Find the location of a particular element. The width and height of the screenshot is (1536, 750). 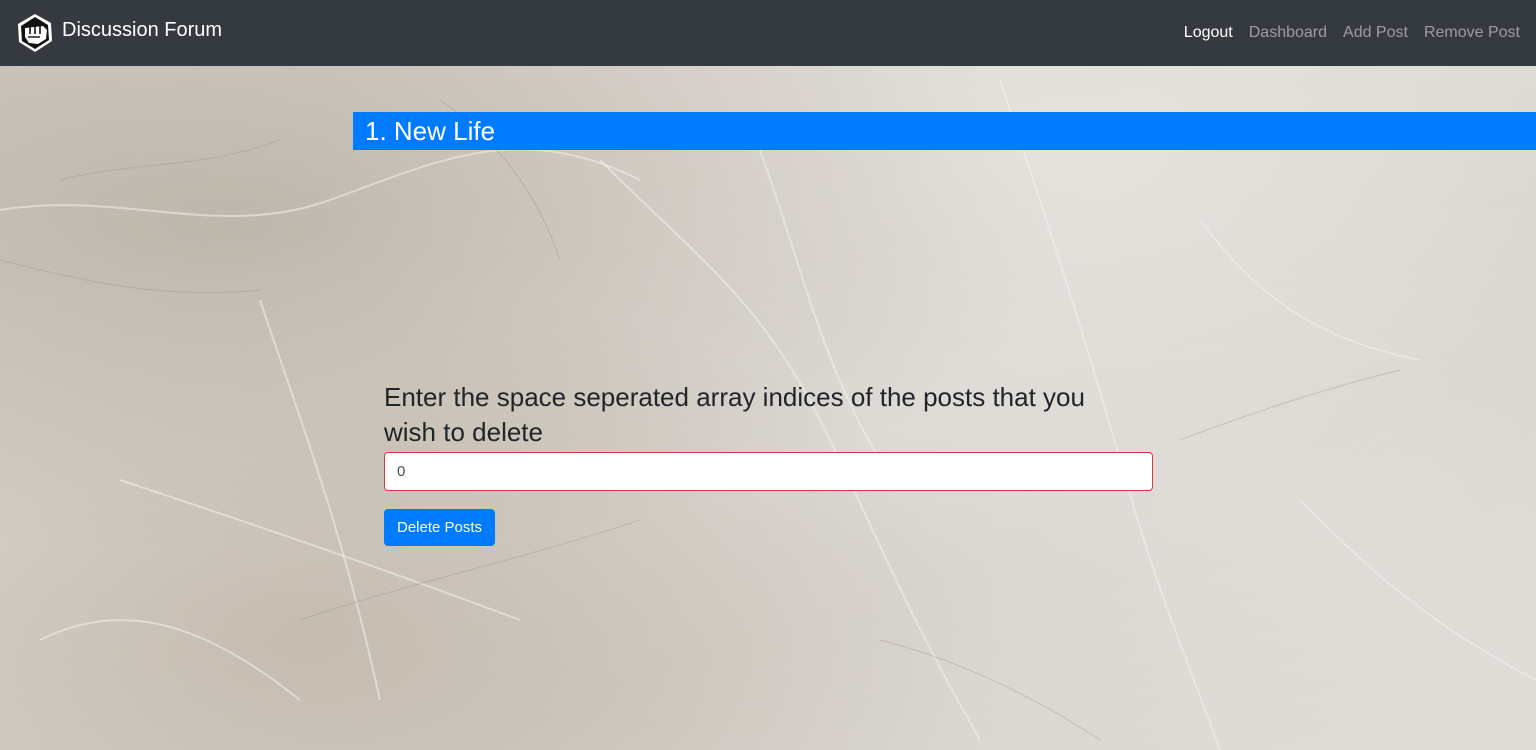

brand: Discussion Forum is located at coordinates (119, 33).